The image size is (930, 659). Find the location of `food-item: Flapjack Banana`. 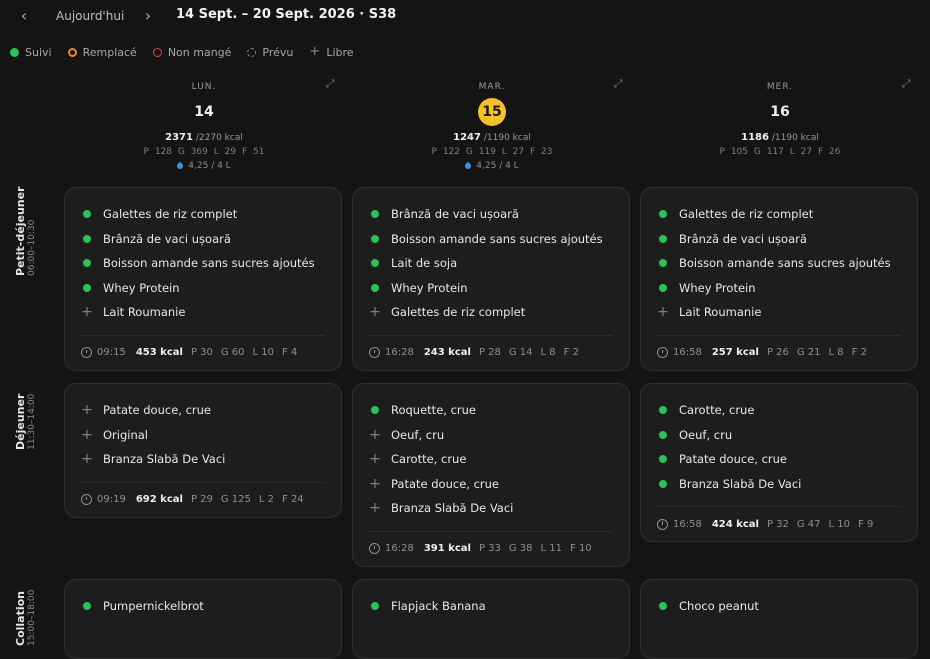

food-item: Flapjack Banana is located at coordinates (491, 606).